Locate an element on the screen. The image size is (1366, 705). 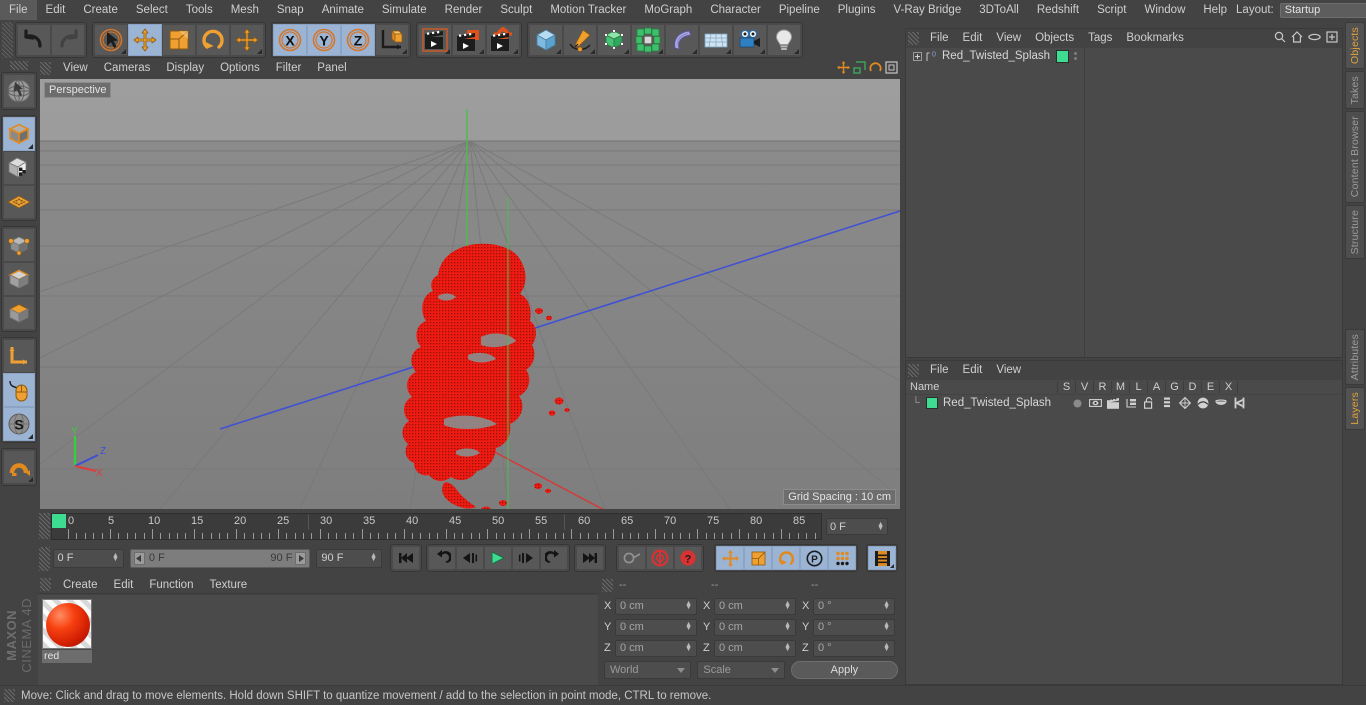
material-menu-function: Function is located at coordinates (171, 585).